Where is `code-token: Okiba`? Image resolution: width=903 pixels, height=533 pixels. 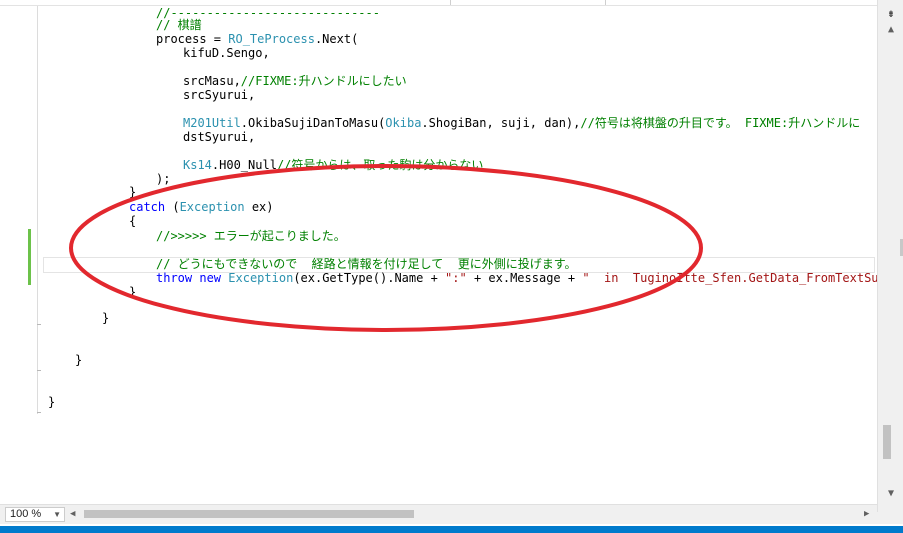 code-token: Okiba is located at coordinates (403, 123).